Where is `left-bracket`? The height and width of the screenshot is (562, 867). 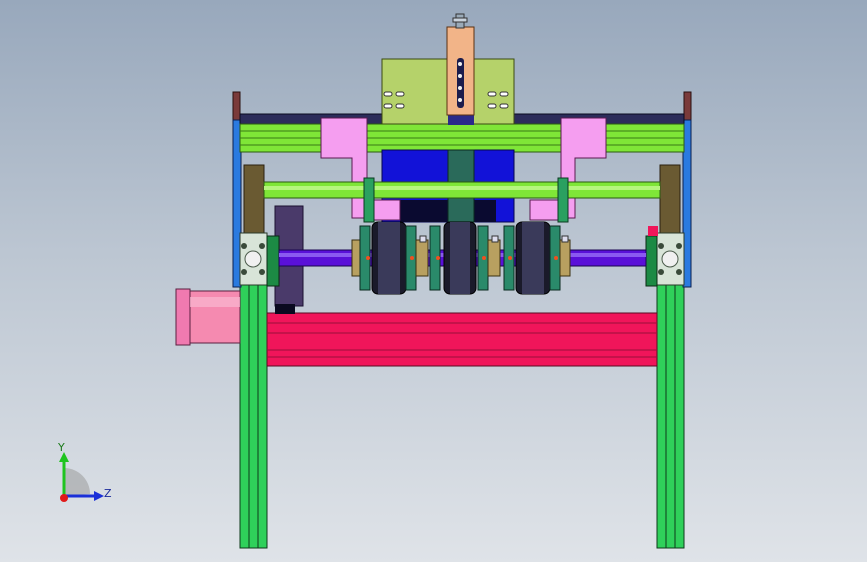
left-bracket is located at coordinates (344, 168).